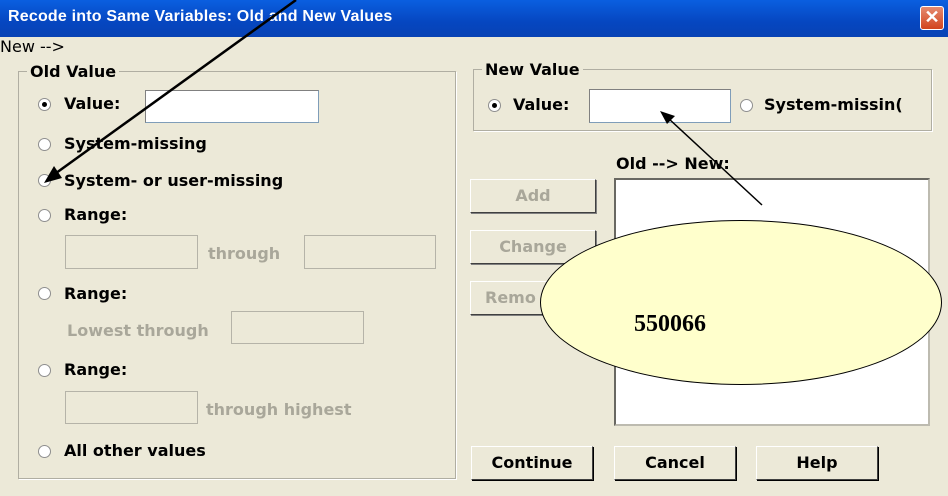  What do you see at coordinates (138, 330) in the screenshot?
I see `range2-lowest-through-label: Lowest through` at bounding box center [138, 330].